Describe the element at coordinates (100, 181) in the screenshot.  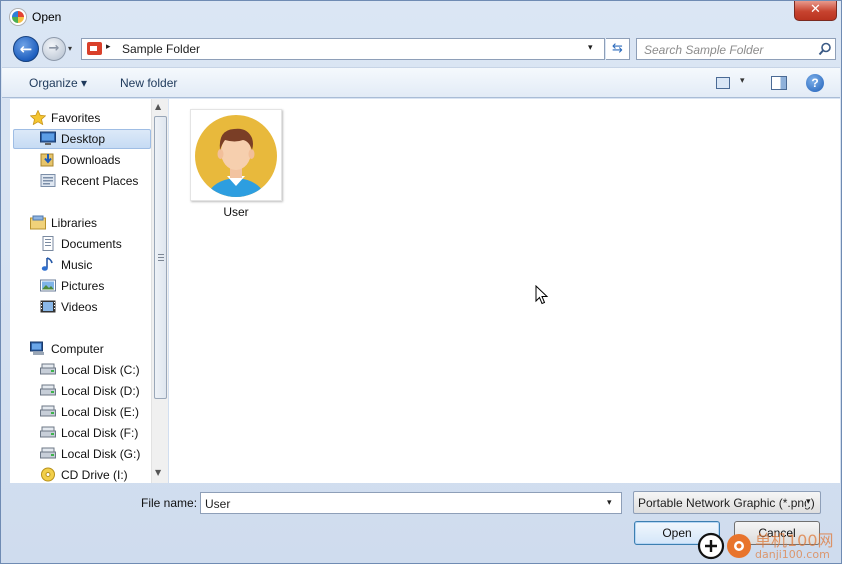
I see `sidebar-item-label: Recent Places` at that location.